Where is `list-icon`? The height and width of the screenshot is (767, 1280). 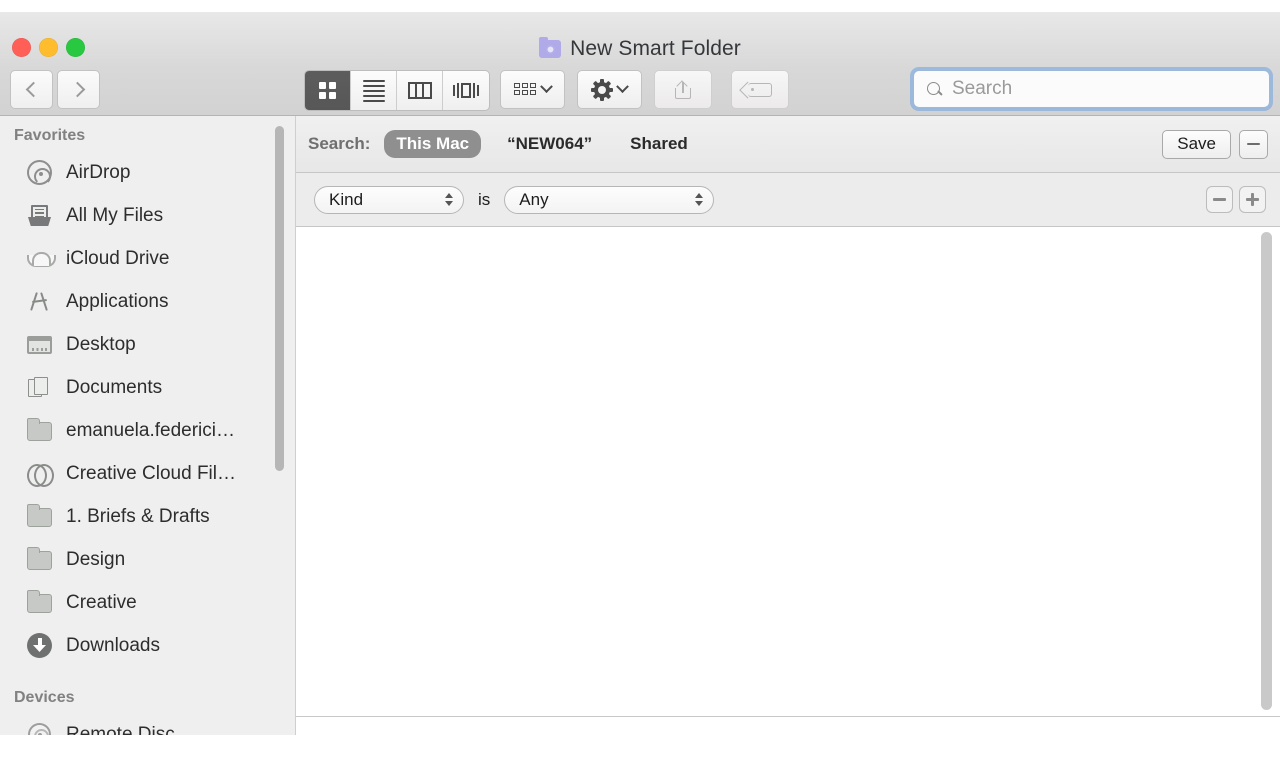
list-icon is located at coordinates (373, 90).